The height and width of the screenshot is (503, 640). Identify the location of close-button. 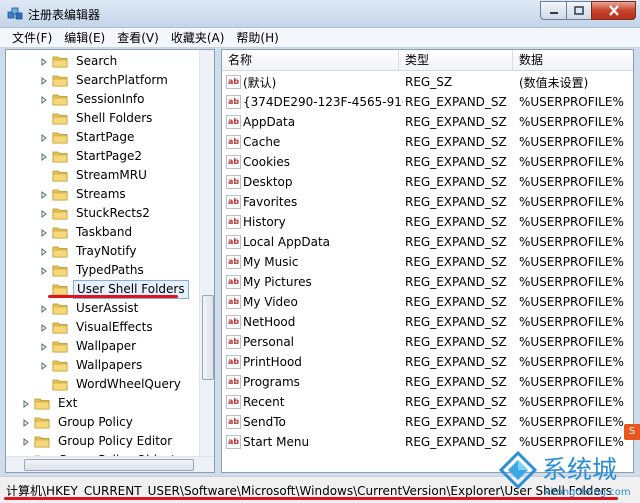
(613, 10).